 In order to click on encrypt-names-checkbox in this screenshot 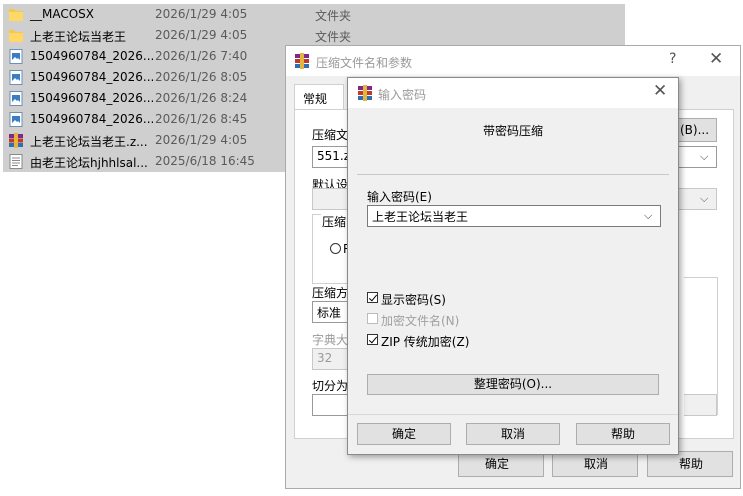, I will do `click(372, 318)`.